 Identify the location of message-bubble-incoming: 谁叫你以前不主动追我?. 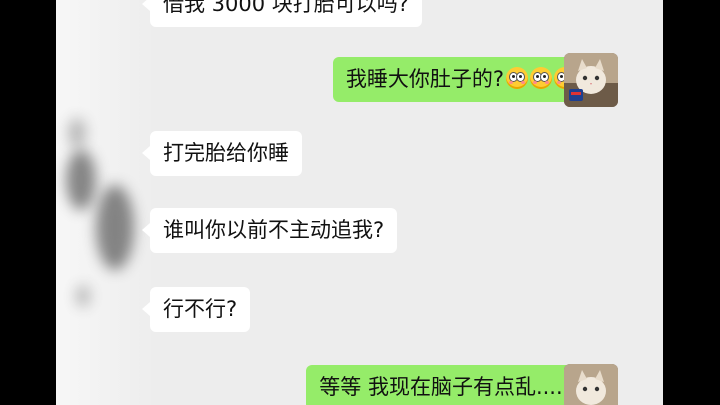
(269, 230).